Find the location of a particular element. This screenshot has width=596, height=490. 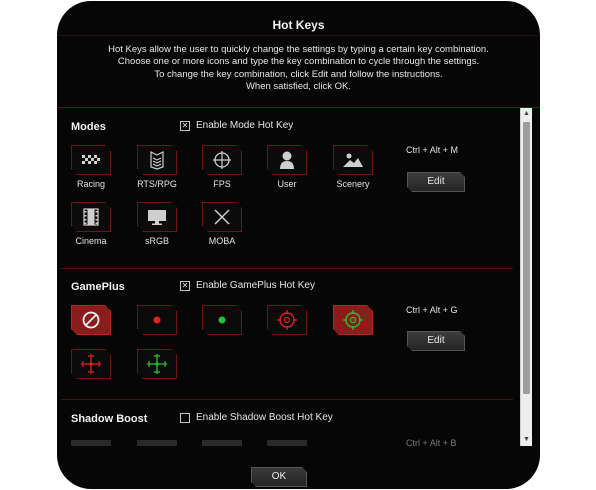

gameplus-none-box is located at coordinates (91, 320).